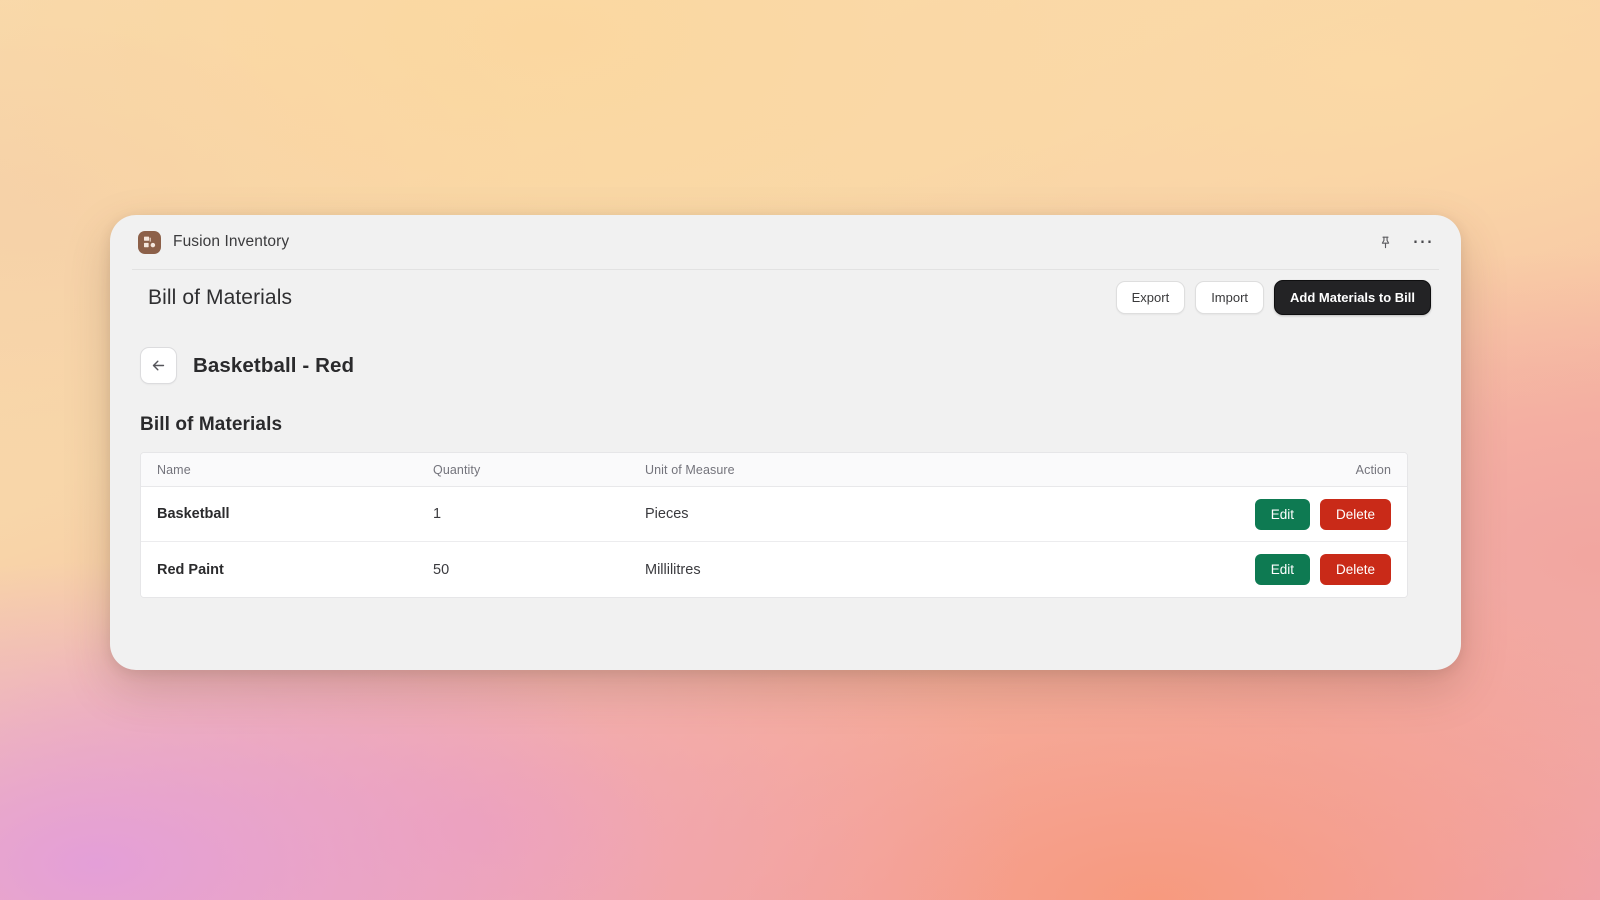  Describe the element at coordinates (785, 242) in the screenshot. I see `window-titlebar: Fusion Inventory ⋯` at that location.